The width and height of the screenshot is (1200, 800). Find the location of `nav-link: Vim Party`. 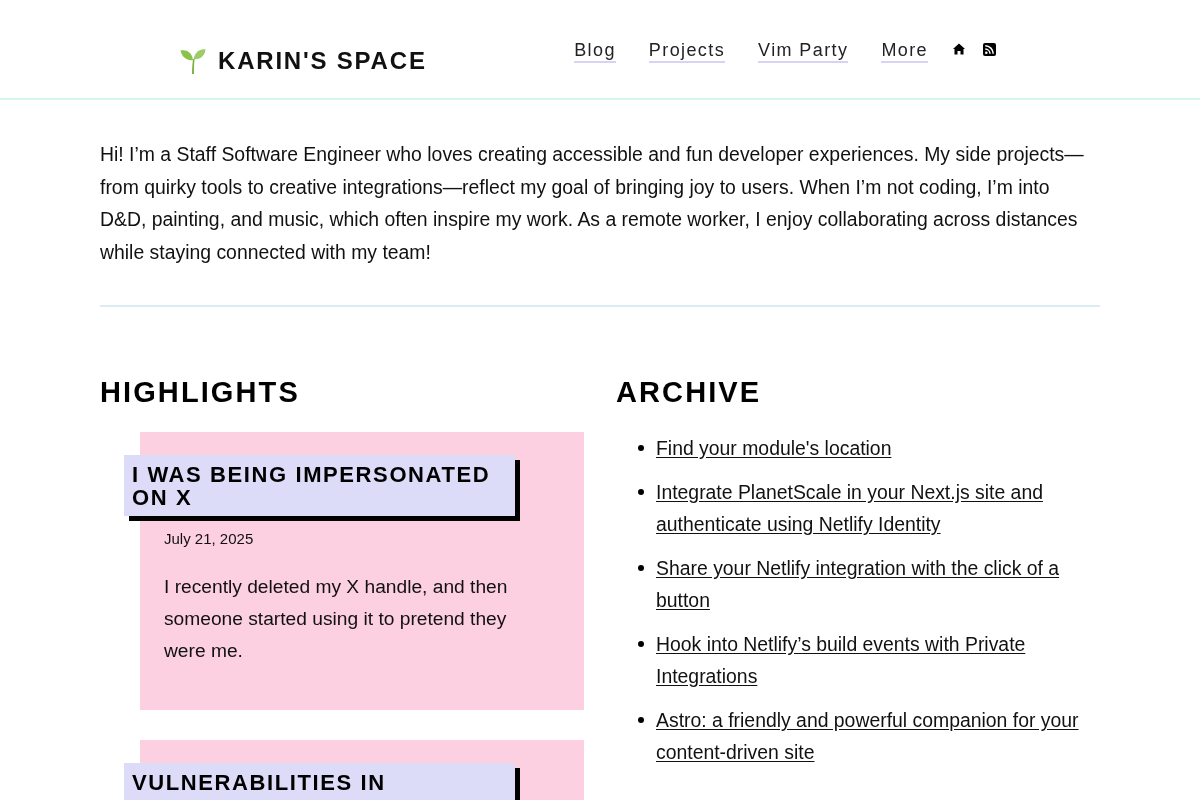

nav-link: Vim Party is located at coordinates (803, 51).